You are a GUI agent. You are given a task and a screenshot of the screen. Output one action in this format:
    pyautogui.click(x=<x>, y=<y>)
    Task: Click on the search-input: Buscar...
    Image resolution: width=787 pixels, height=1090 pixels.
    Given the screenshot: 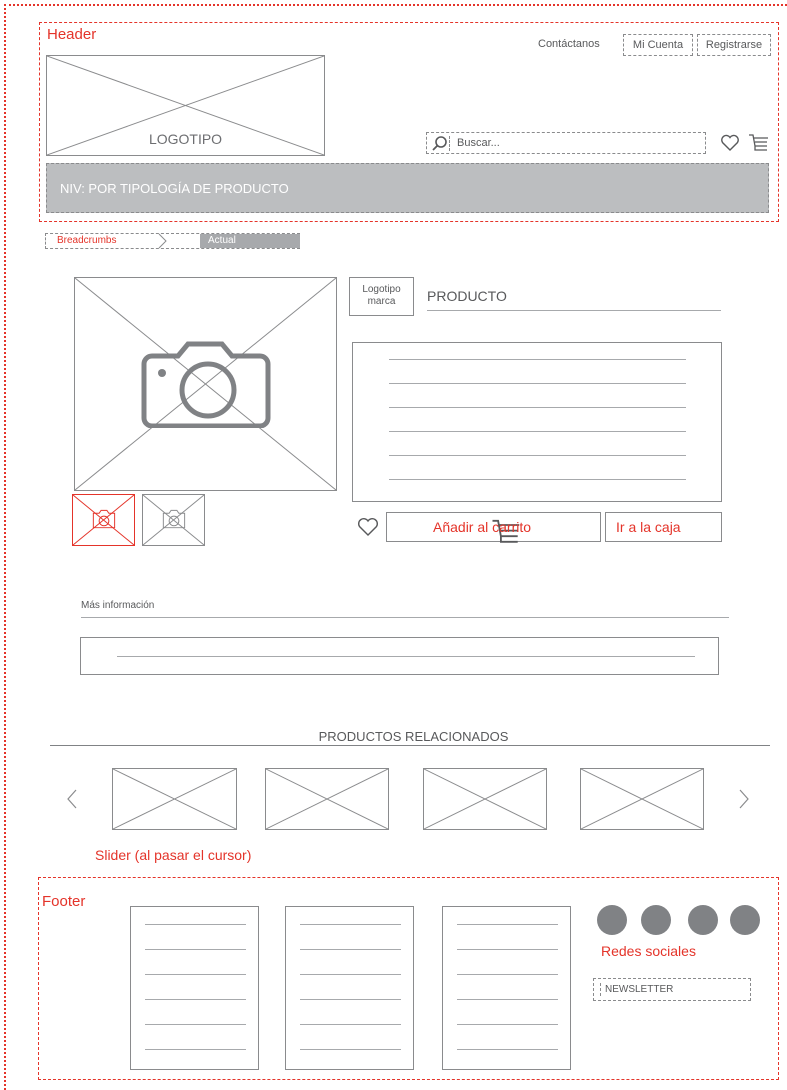 What is the action you would take?
    pyautogui.click(x=566, y=143)
    